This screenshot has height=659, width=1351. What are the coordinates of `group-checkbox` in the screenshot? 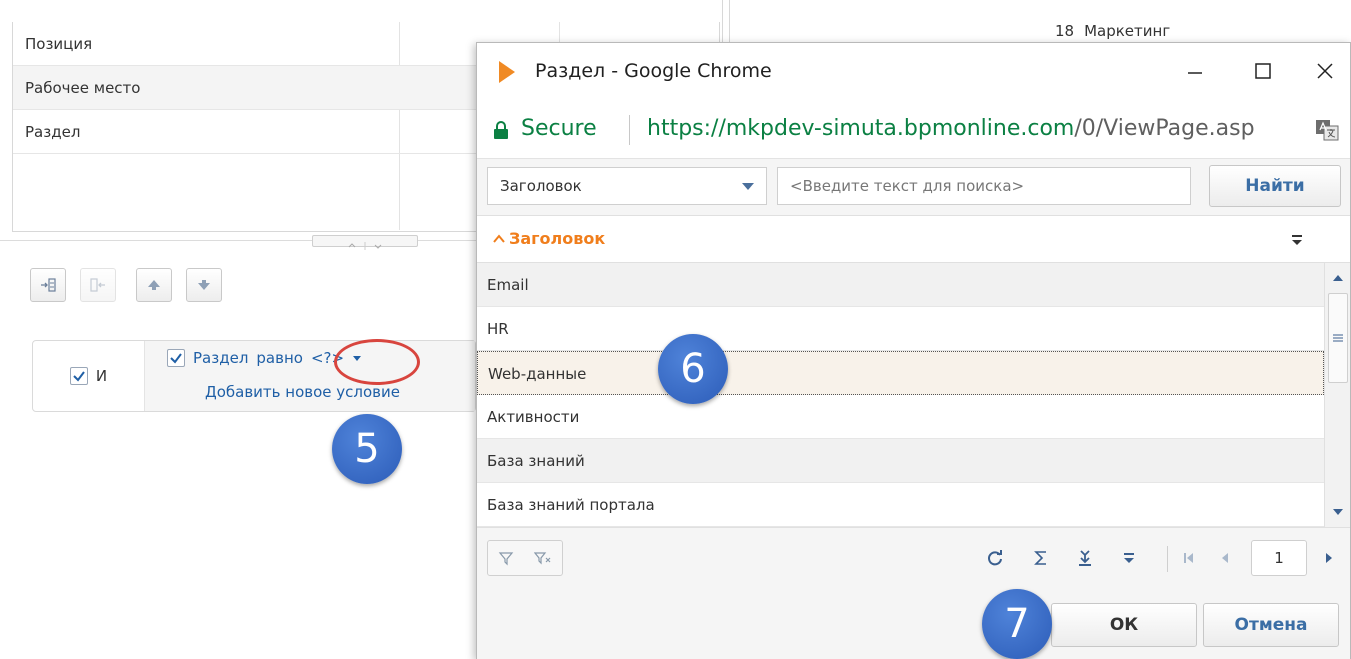 It's located at (78, 376).